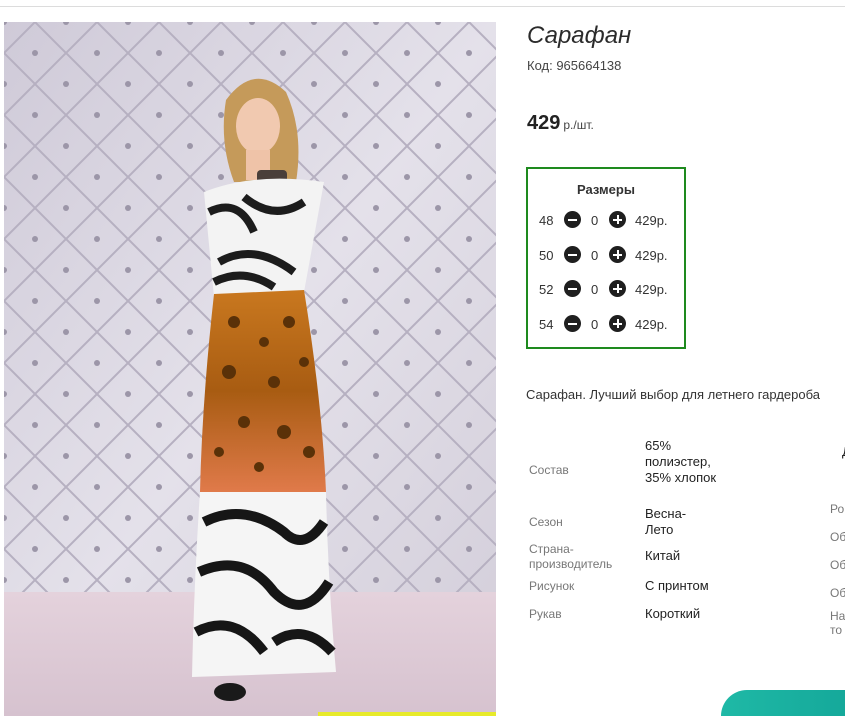  I want to click on spec-value-pattern: С принтом, so click(677, 585).